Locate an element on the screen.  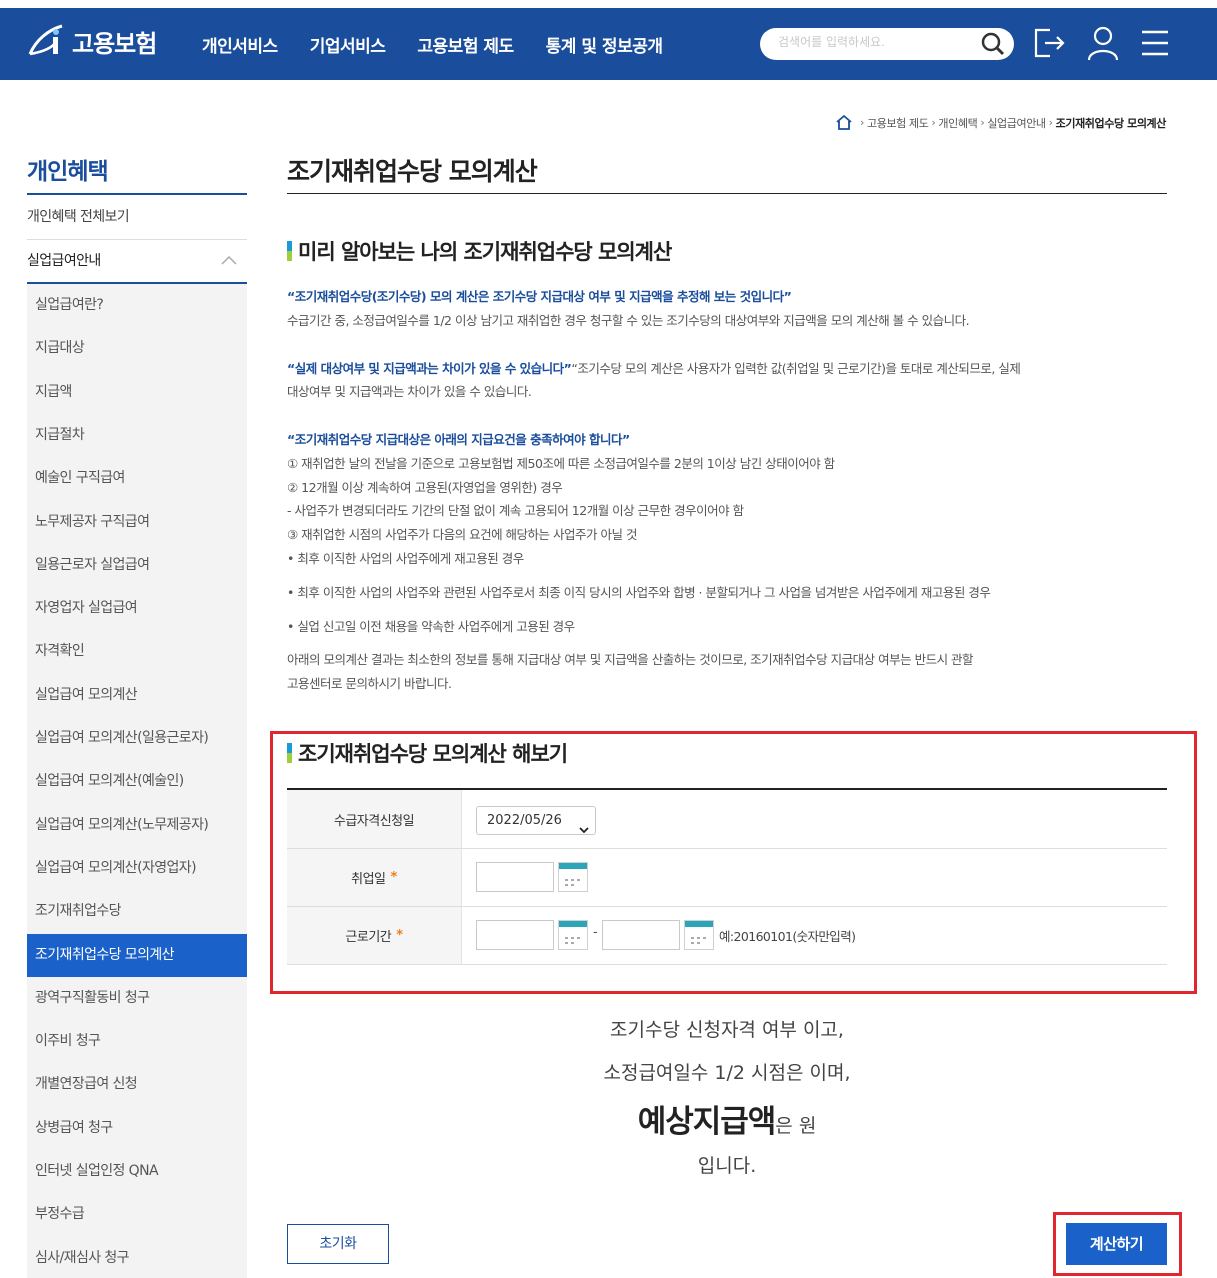
sidebar-item: 자격확인 is located at coordinates (137, 651).